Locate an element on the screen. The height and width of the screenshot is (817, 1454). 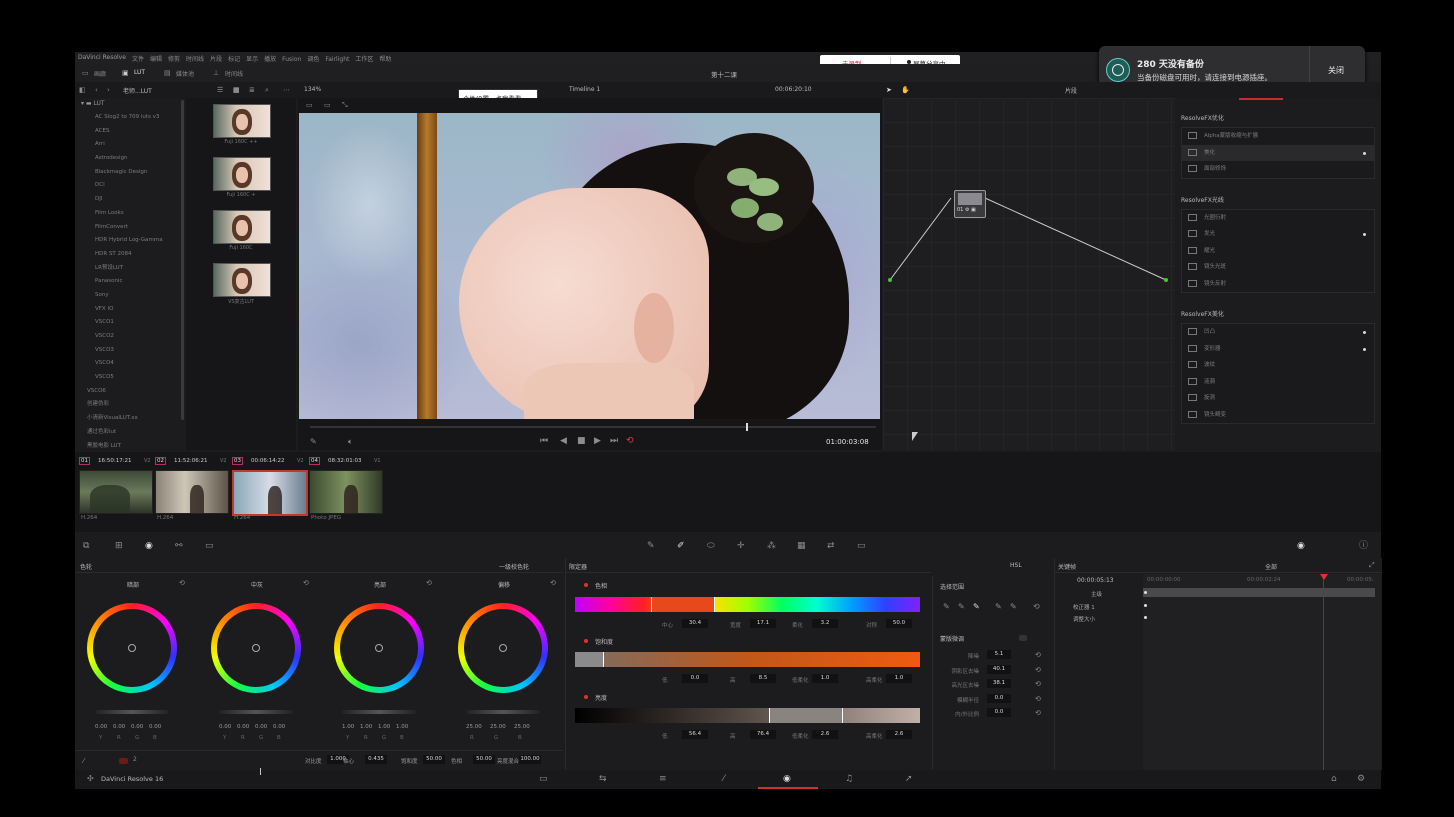
sizing-icon: ▭ is located at coordinates (861, 546).